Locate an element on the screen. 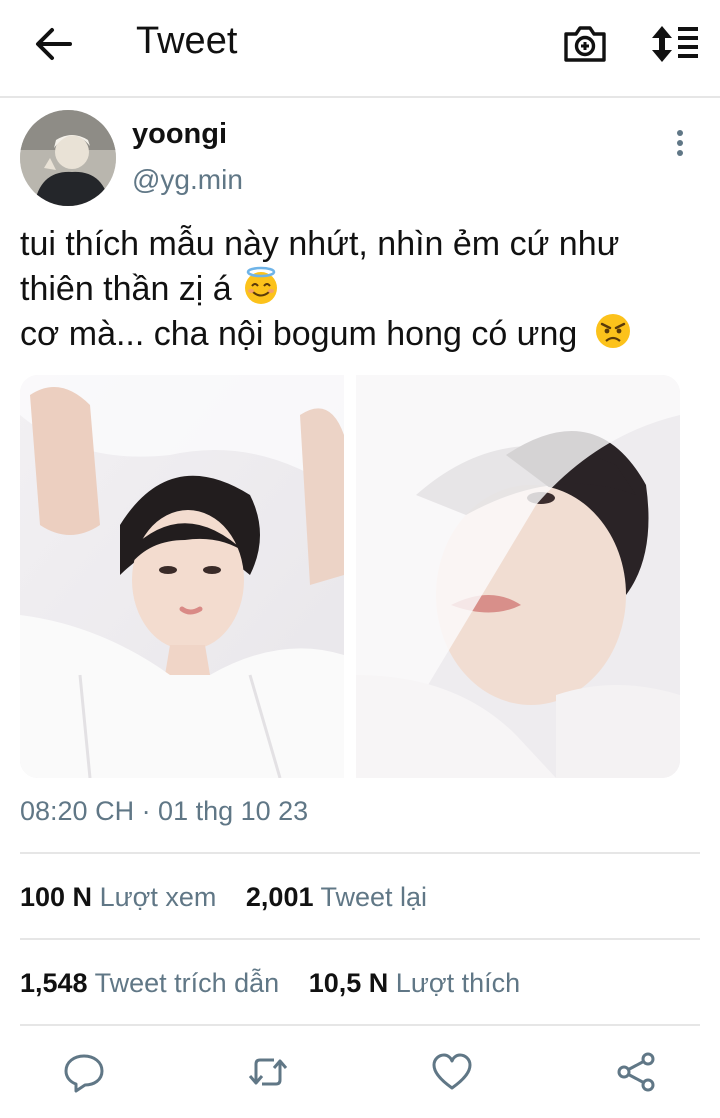 The width and height of the screenshot is (720, 1118). quotes-count: 1,548 is located at coordinates (54, 983).